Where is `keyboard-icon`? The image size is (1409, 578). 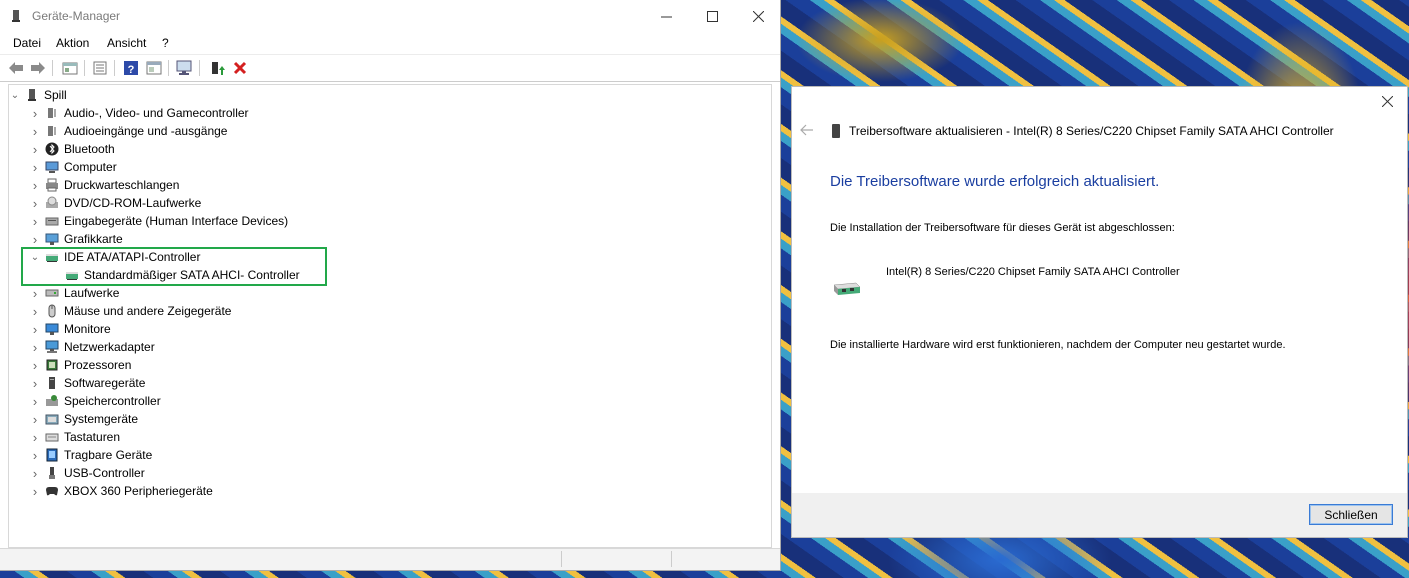 keyboard-icon is located at coordinates (52, 437).